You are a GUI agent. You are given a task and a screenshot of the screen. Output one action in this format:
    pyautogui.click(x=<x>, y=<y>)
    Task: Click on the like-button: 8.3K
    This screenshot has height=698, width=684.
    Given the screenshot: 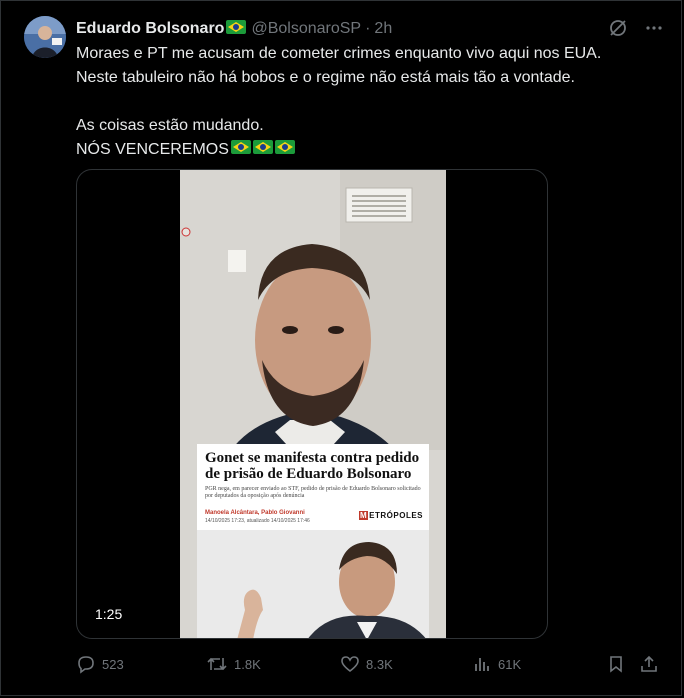 What is the action you would take?
    pyautogui.click(x=366, y=664)
    